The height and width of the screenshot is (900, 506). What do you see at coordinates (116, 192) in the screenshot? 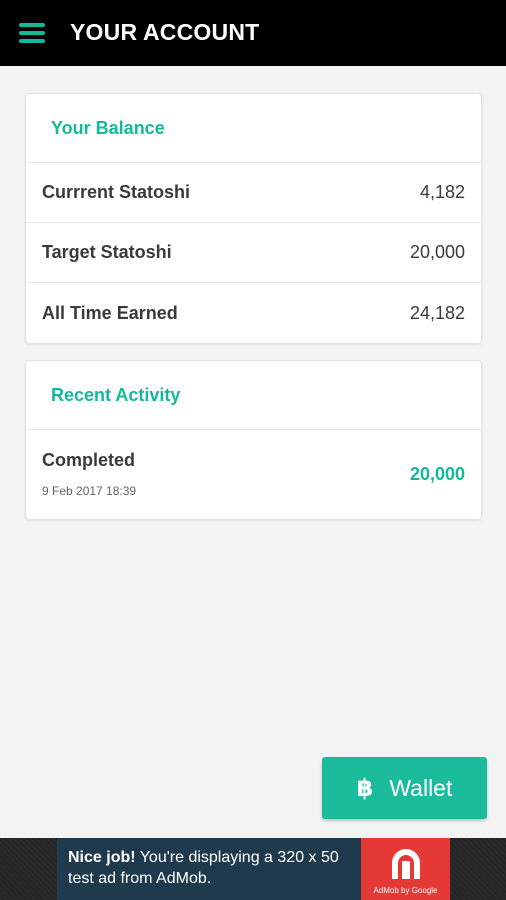
I see `balance-label: Currrent Statoshi` at bounding box center [116, 192].